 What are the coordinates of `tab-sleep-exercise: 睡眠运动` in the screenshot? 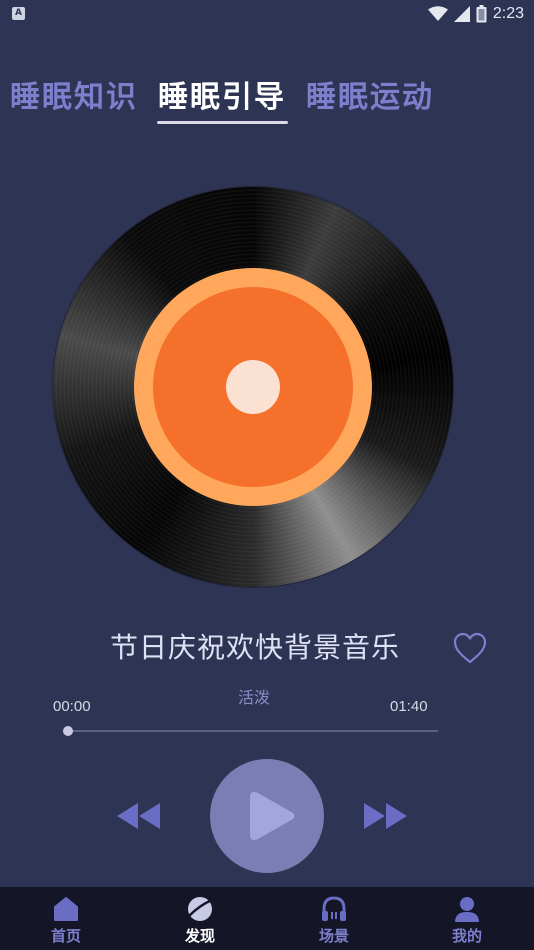 It's located at (370, 94).